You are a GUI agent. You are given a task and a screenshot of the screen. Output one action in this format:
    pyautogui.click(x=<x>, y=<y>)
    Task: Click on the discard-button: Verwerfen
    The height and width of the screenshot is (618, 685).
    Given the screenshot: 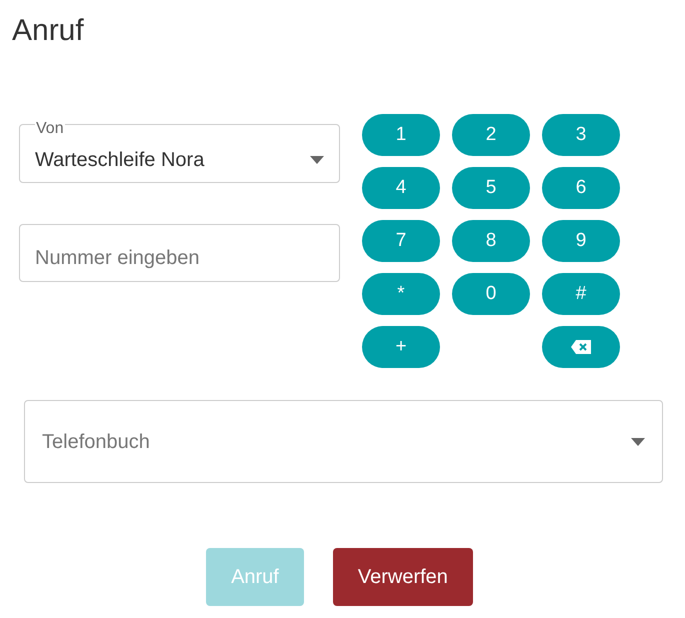 What is the action you would take?
    pyautogui.click(x=402, y=577)
    